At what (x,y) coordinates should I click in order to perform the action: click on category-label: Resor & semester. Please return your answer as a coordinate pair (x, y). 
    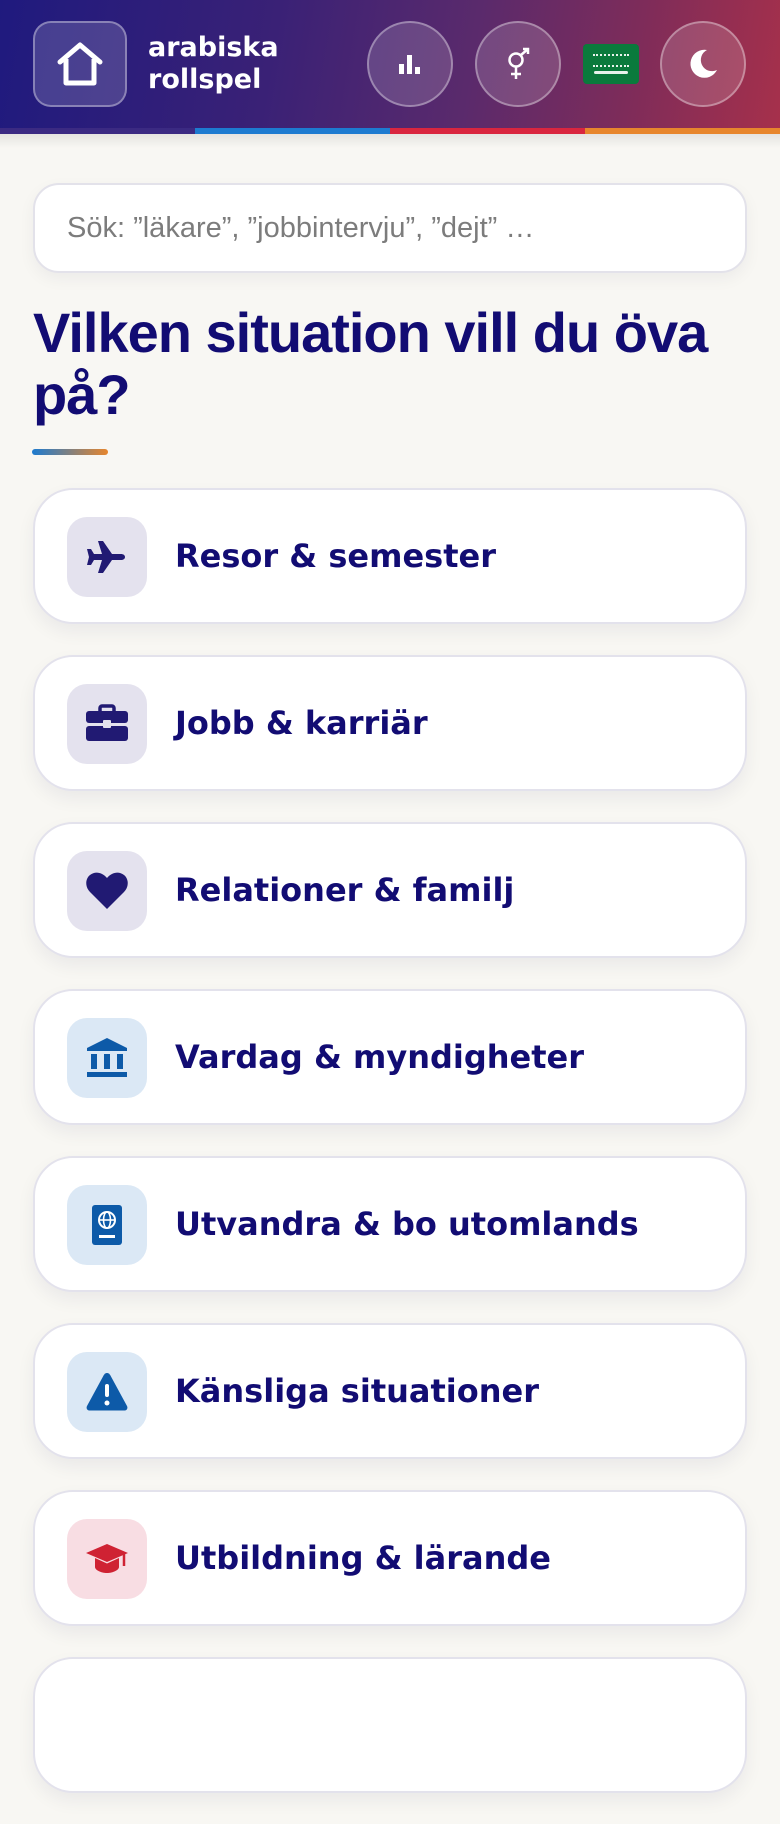
    Looking at the image, I should click on (335, 556).